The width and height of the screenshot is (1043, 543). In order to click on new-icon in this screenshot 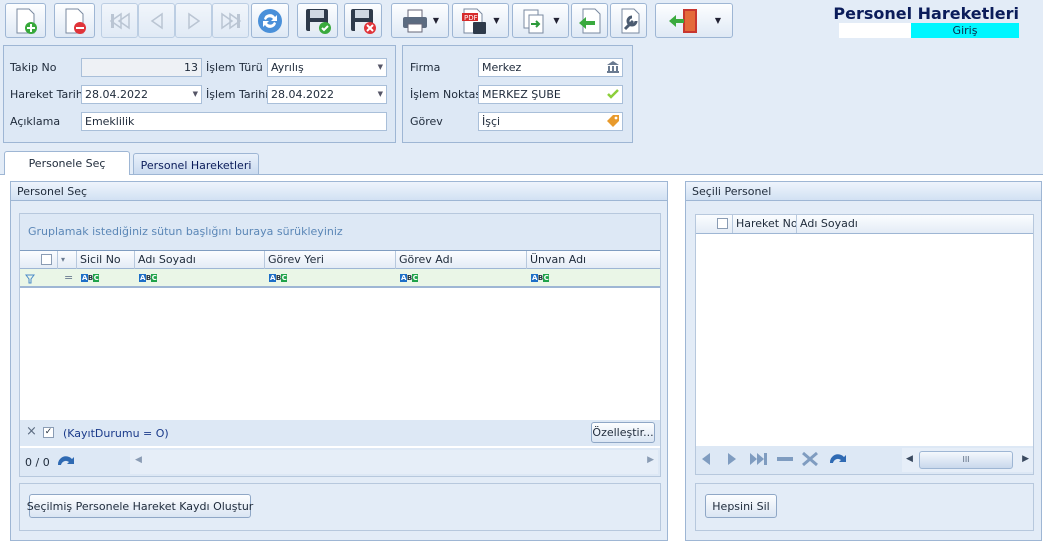, I will do `click(26, 21)`.